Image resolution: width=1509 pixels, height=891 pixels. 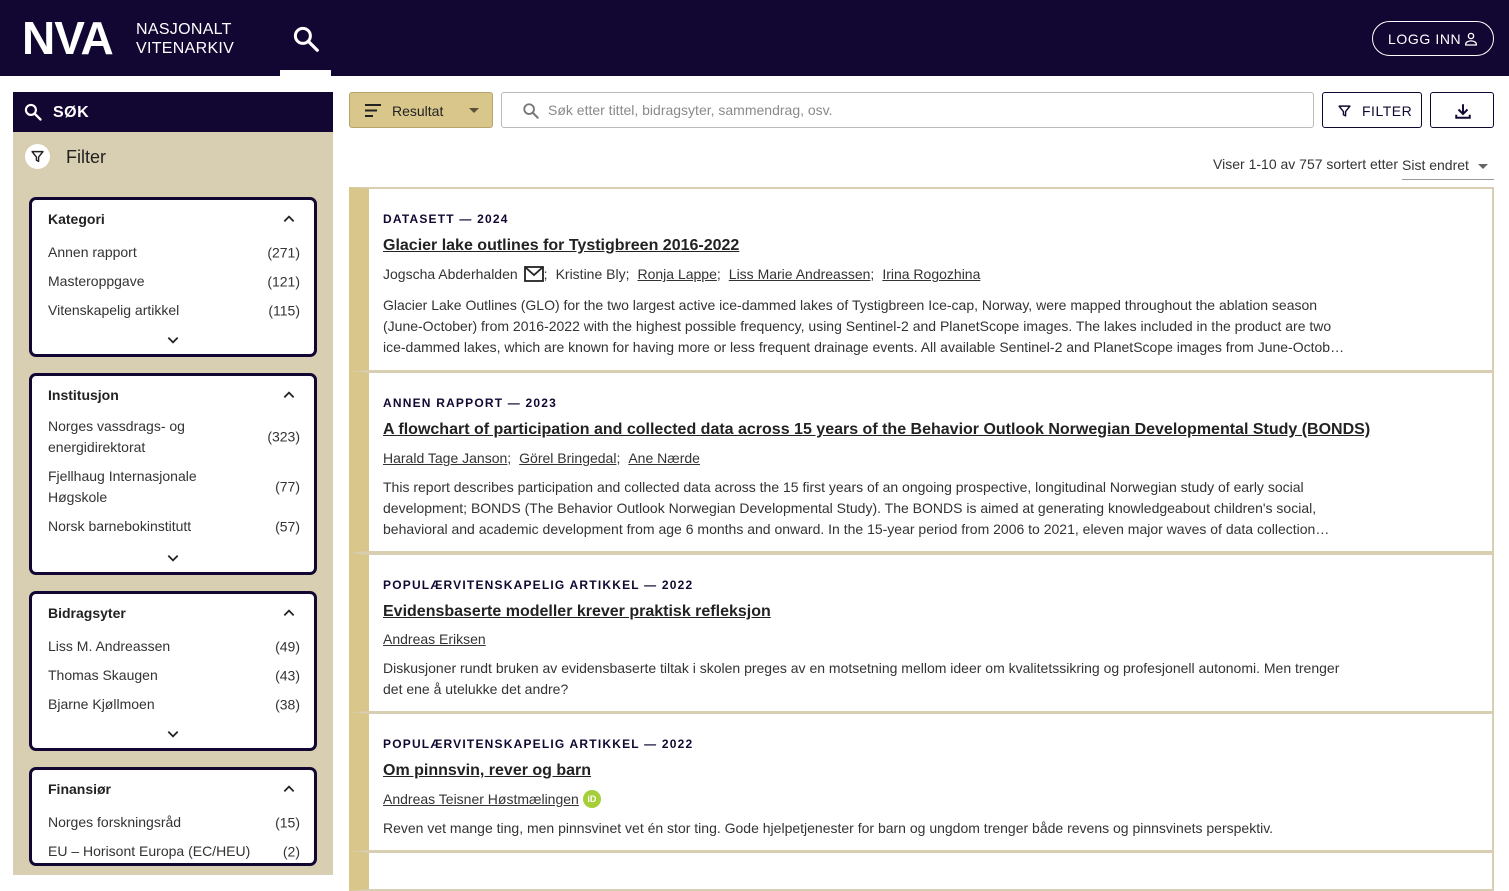 What do you see at coordinates (86, 157) in the screenshot?
I see `filter-heading-label: Filter` at bounding box center [86, 157].